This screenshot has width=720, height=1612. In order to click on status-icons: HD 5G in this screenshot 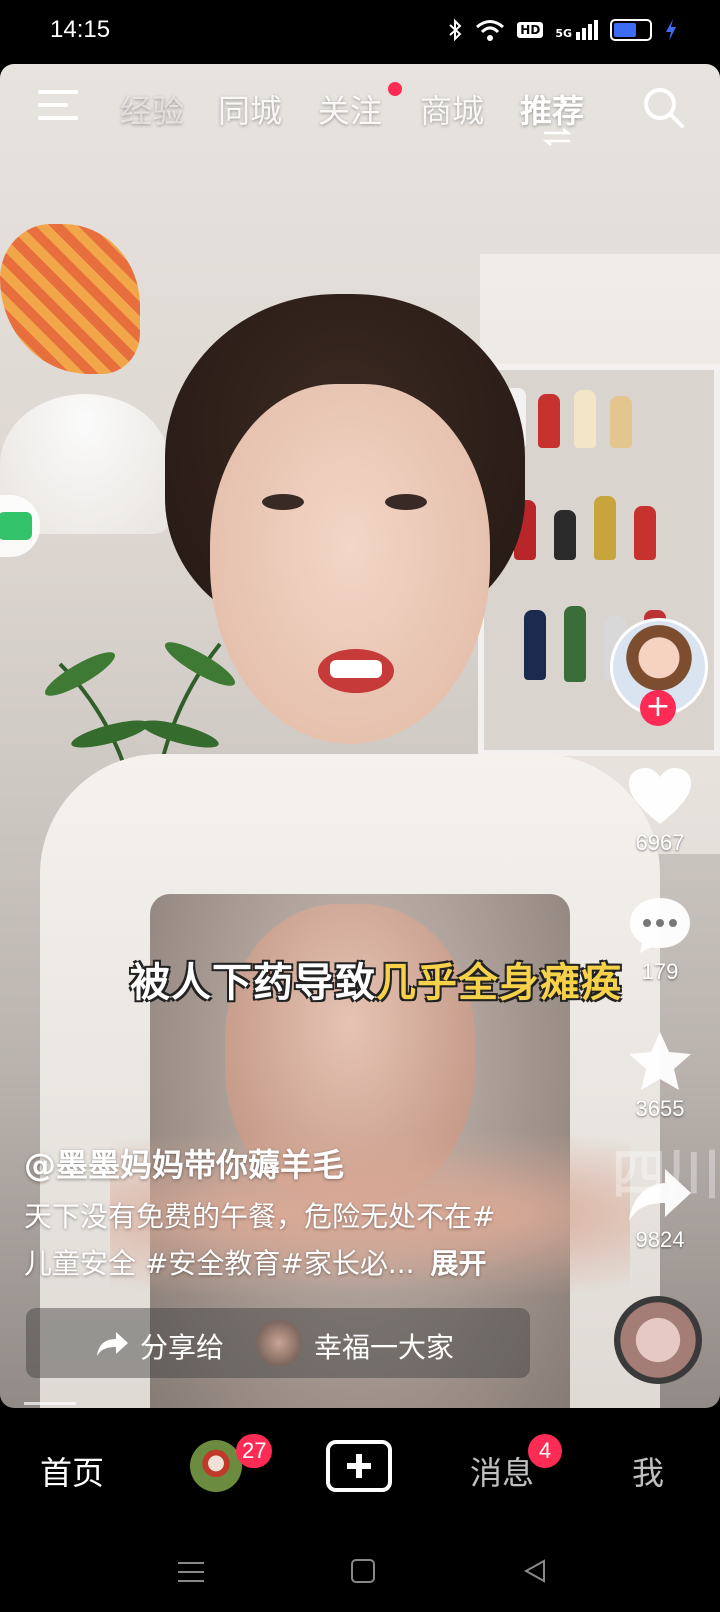, I will do `click(562, 30)`.